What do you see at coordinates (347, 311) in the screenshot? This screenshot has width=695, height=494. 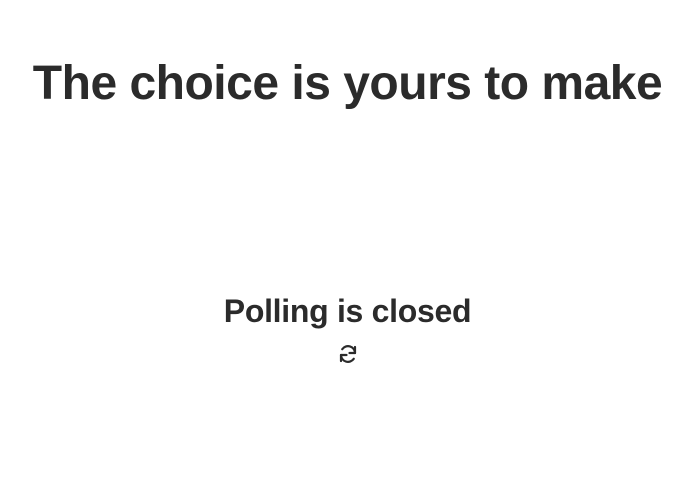 I see `poll-status-message: Polling is closed` at bounding box center [347, 311].